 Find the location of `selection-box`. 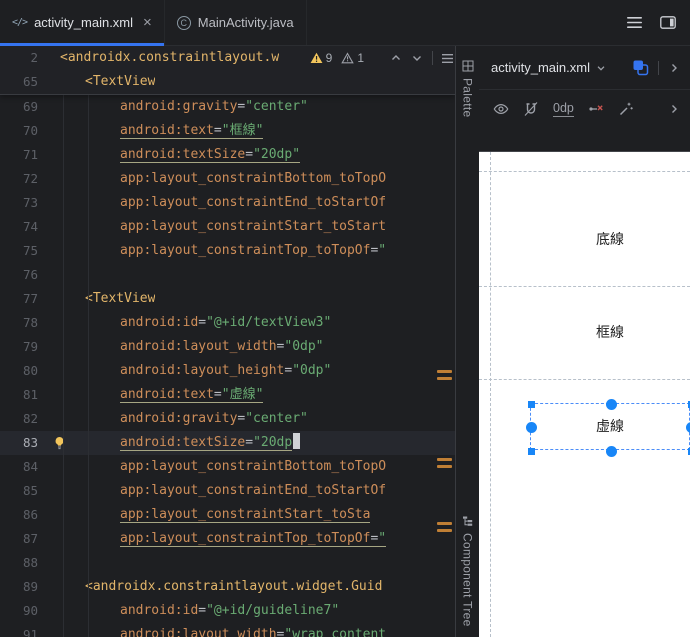

selection-box is located at coordinates (607, 427).